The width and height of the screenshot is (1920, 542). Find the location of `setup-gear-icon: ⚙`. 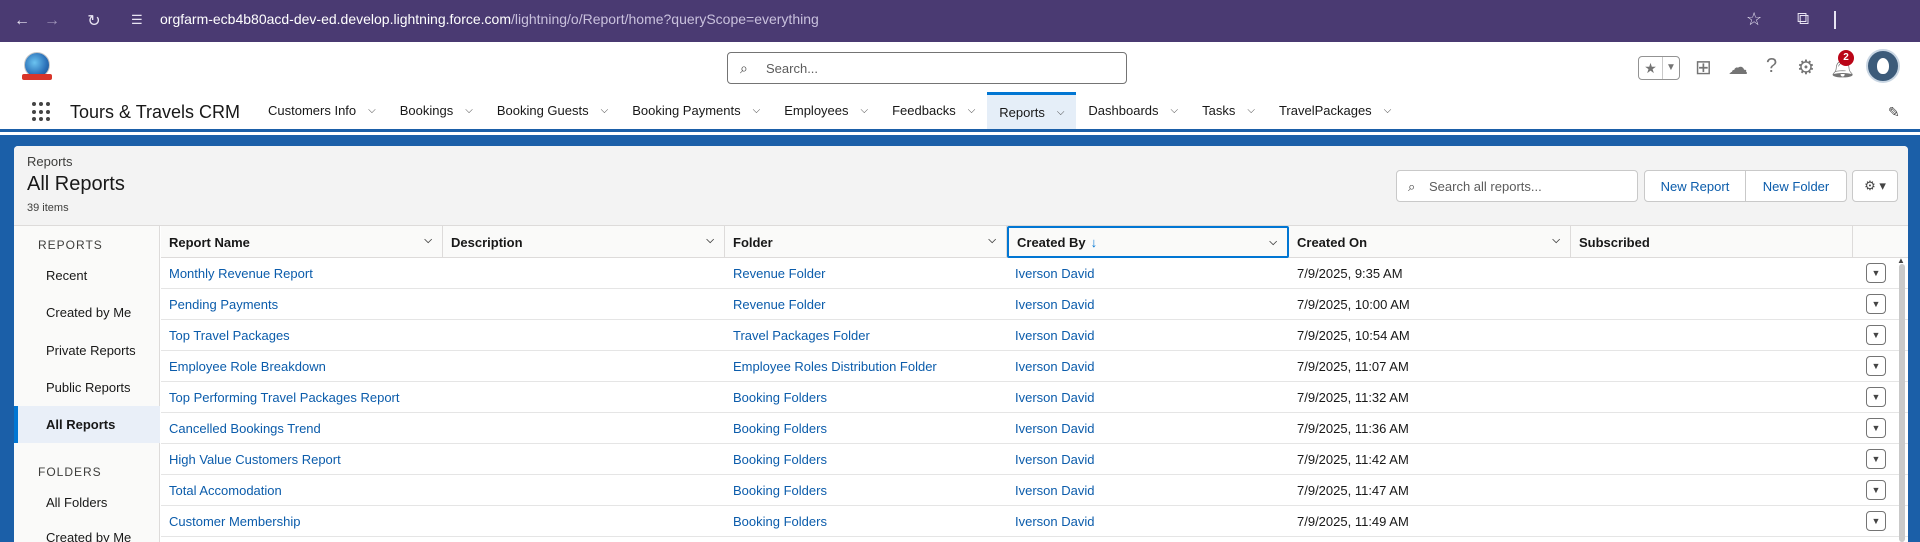

setup-gear-icon: ⚙ is located at coordinates (1806, 67).